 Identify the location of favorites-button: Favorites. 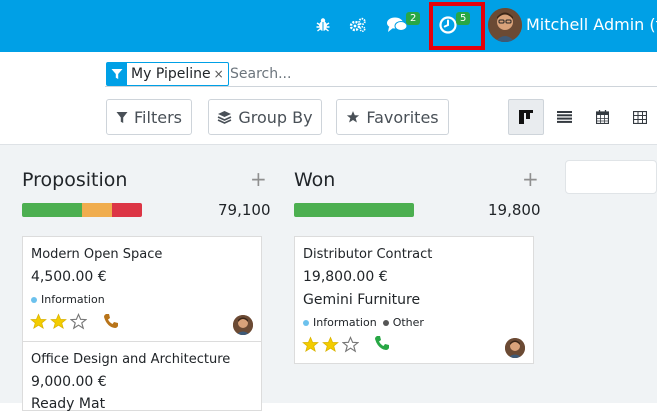
(392, 117).